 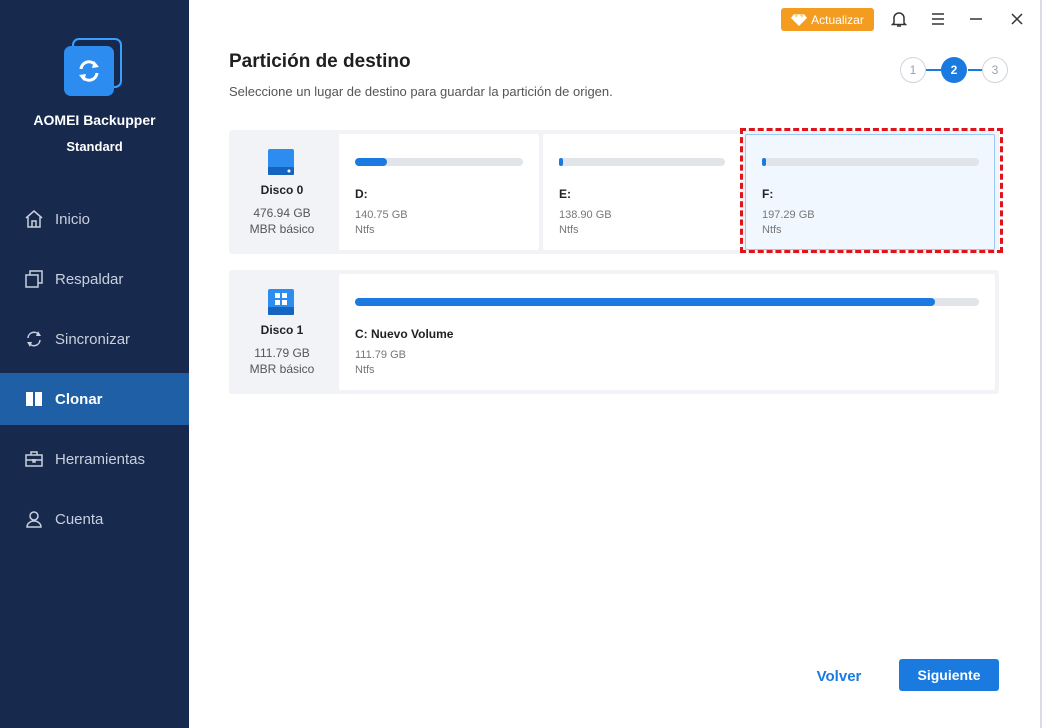 I want to click on disk-name: Disco 0, so click(x=282, y=190).